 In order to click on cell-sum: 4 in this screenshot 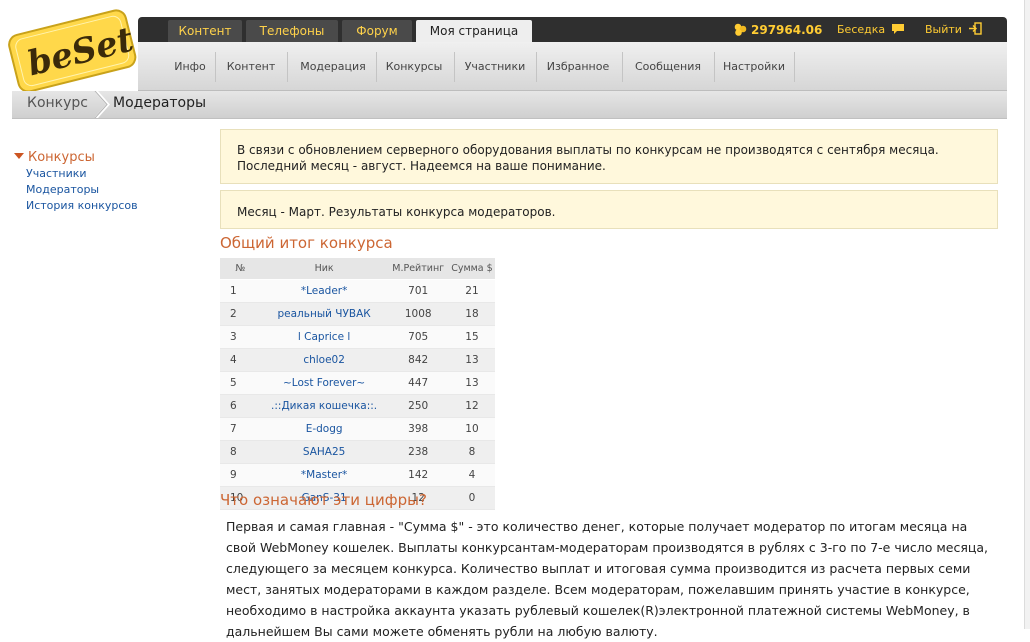, I will do `click(471, 475)`.